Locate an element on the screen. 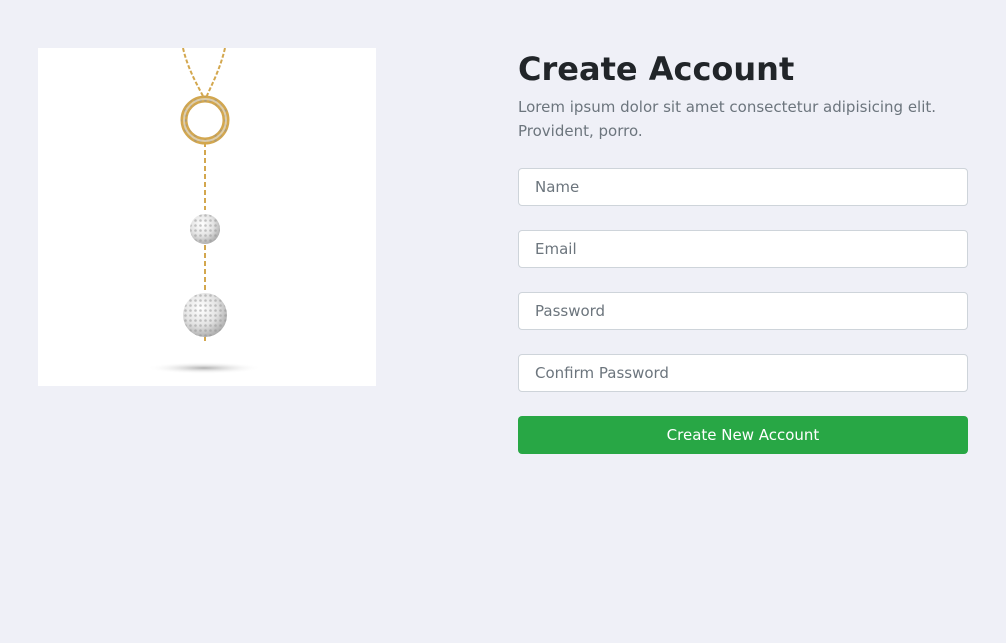 The width and height of the screenshot is (1006, 643). necklace-chain-left is located at coordinates (194, 74).